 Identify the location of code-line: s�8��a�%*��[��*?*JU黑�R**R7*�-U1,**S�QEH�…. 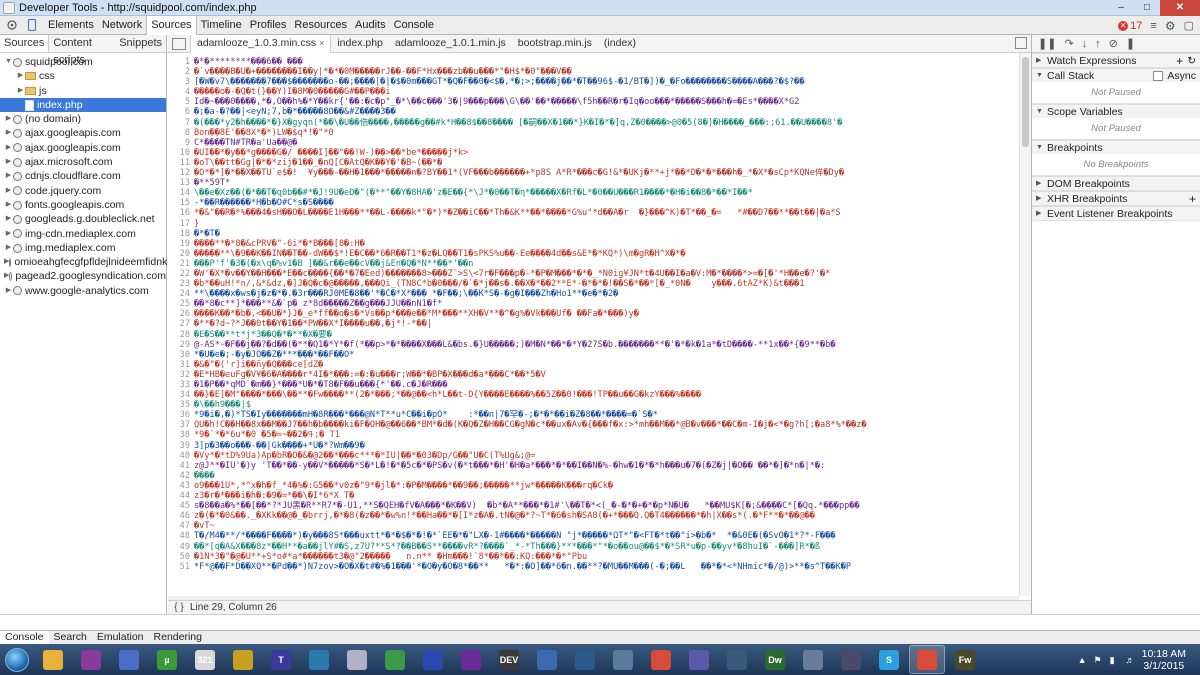
(606, 506).